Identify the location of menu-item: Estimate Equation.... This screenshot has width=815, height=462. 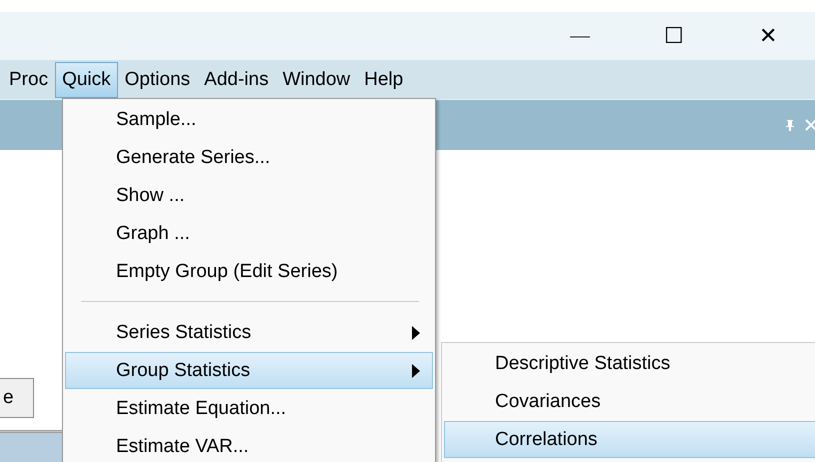
(249, 408).